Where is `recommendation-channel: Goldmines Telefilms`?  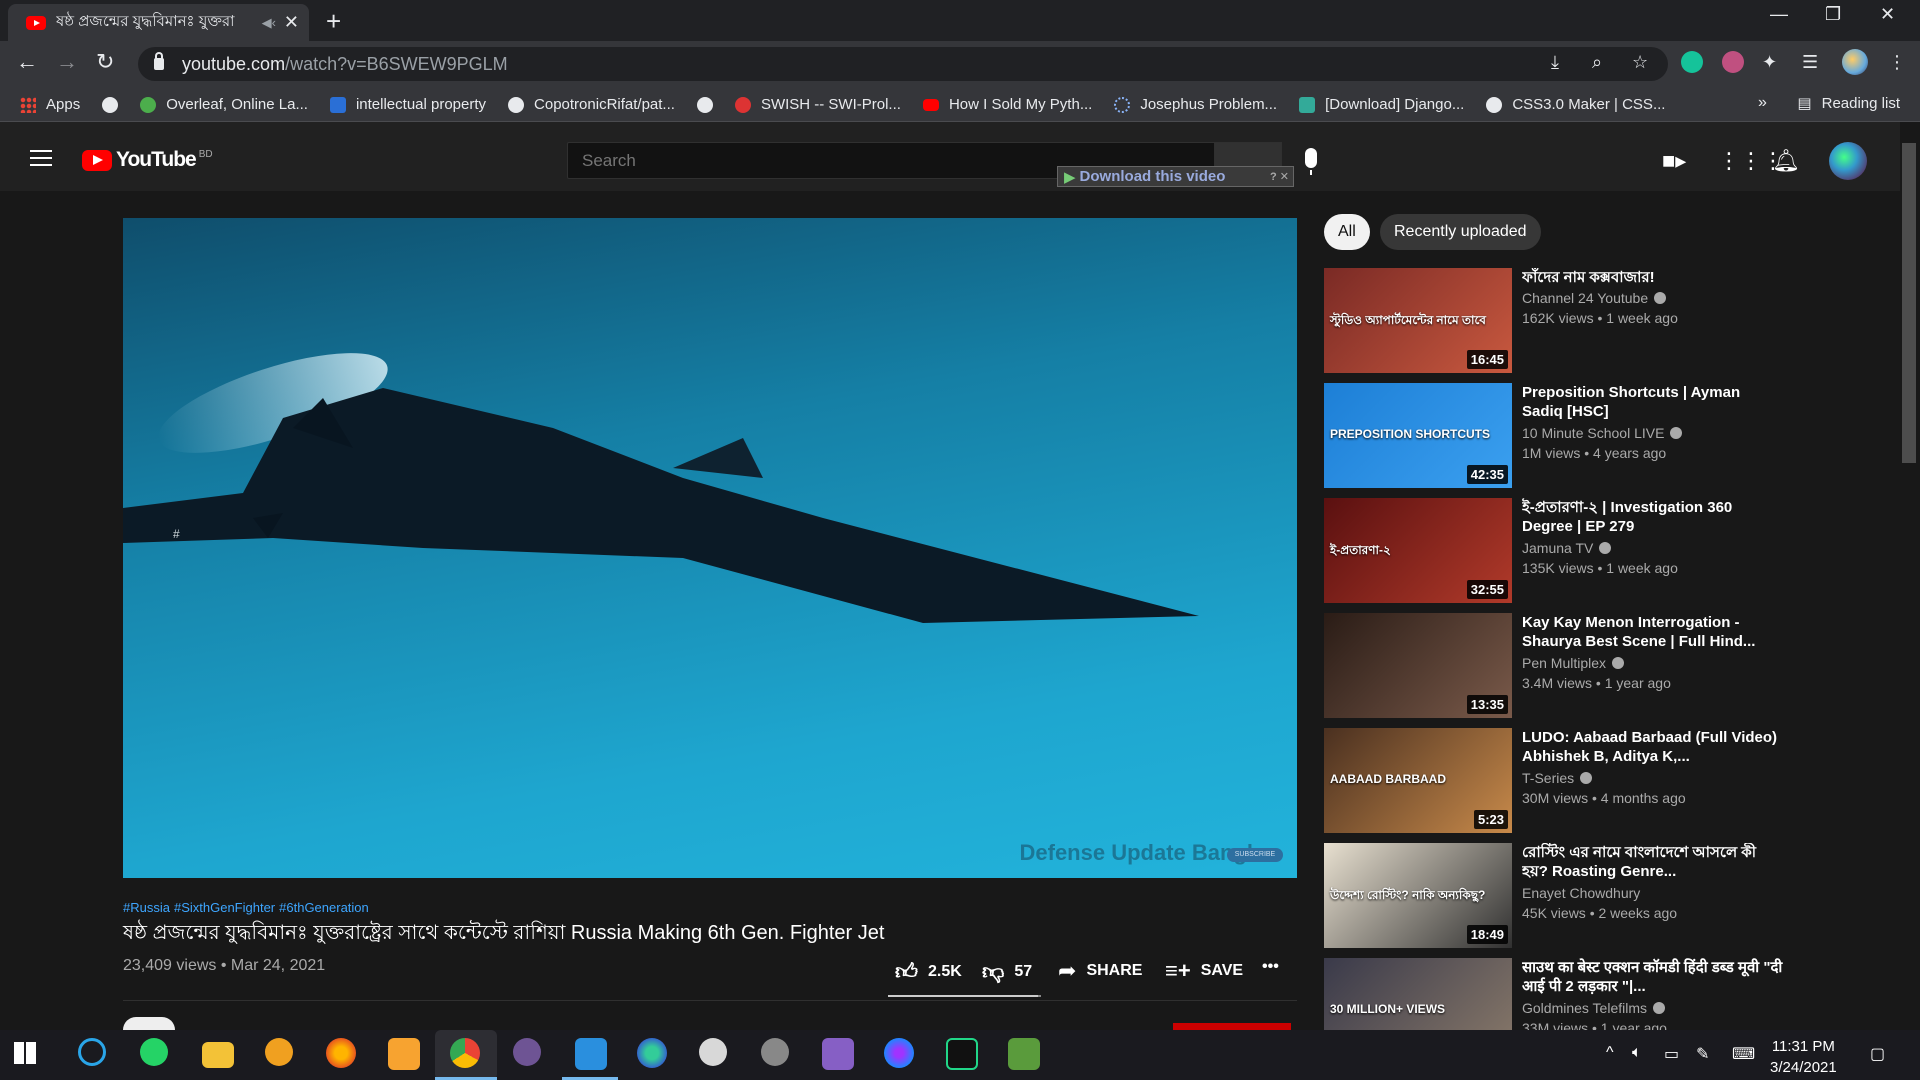
recommendation-channel: Goldmines Telefilms is located at coordinates (1594, 1008).